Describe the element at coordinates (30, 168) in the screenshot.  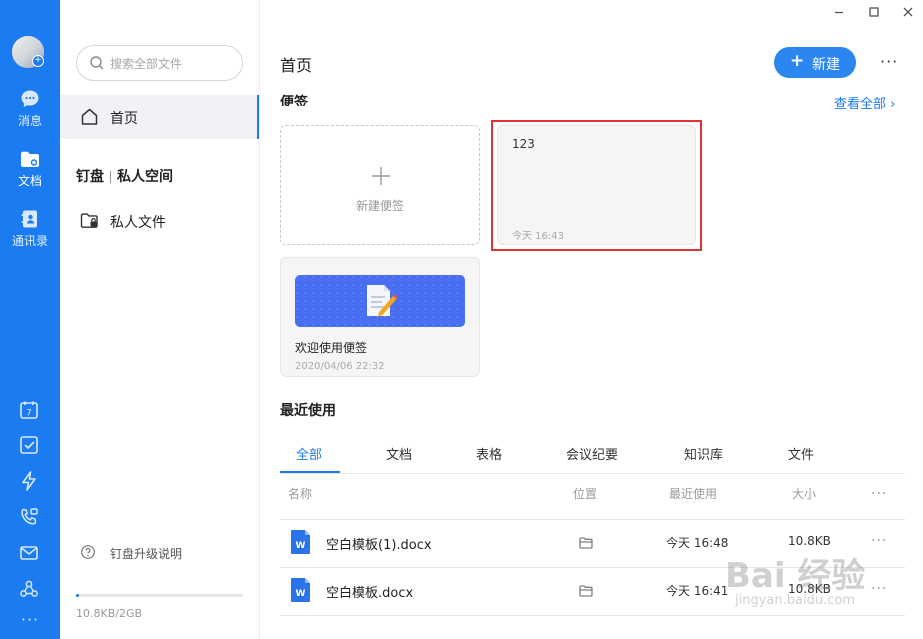
I see `rail-item-documents: 文档` at that location.